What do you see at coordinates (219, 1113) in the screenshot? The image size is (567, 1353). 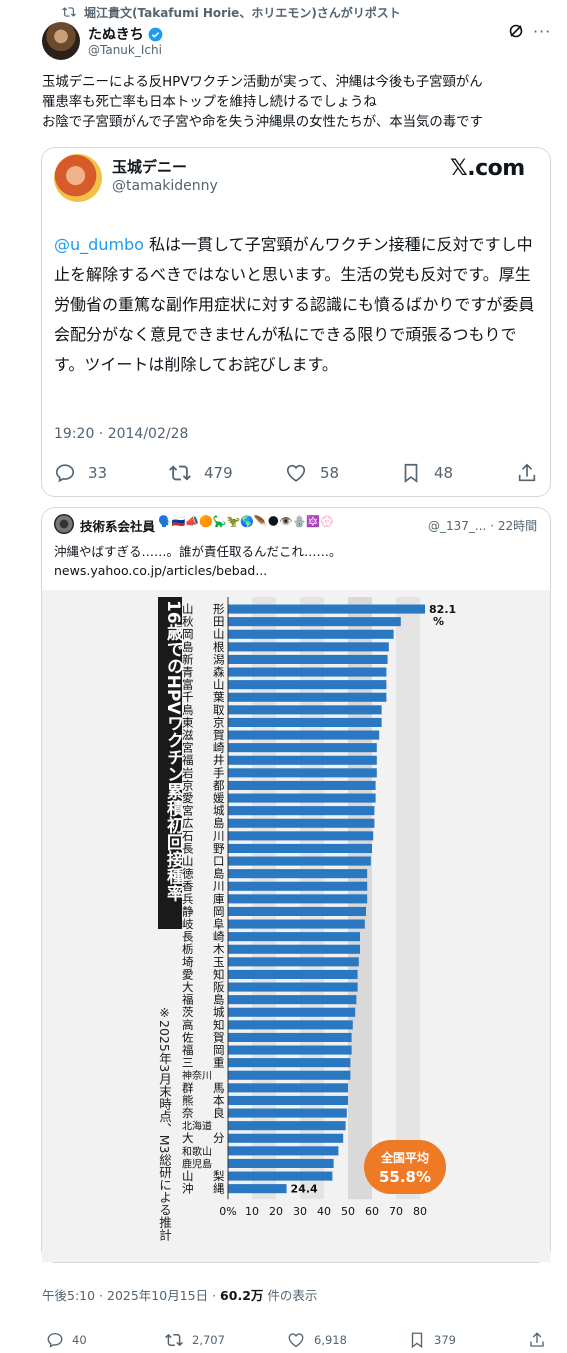 I see `category-label: 良` at bounding box center [219, 1113].